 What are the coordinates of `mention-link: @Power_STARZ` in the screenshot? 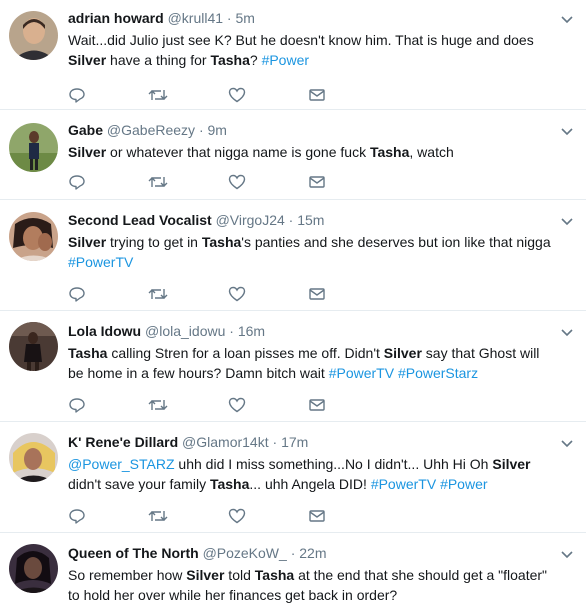 It's located at (121, 464).